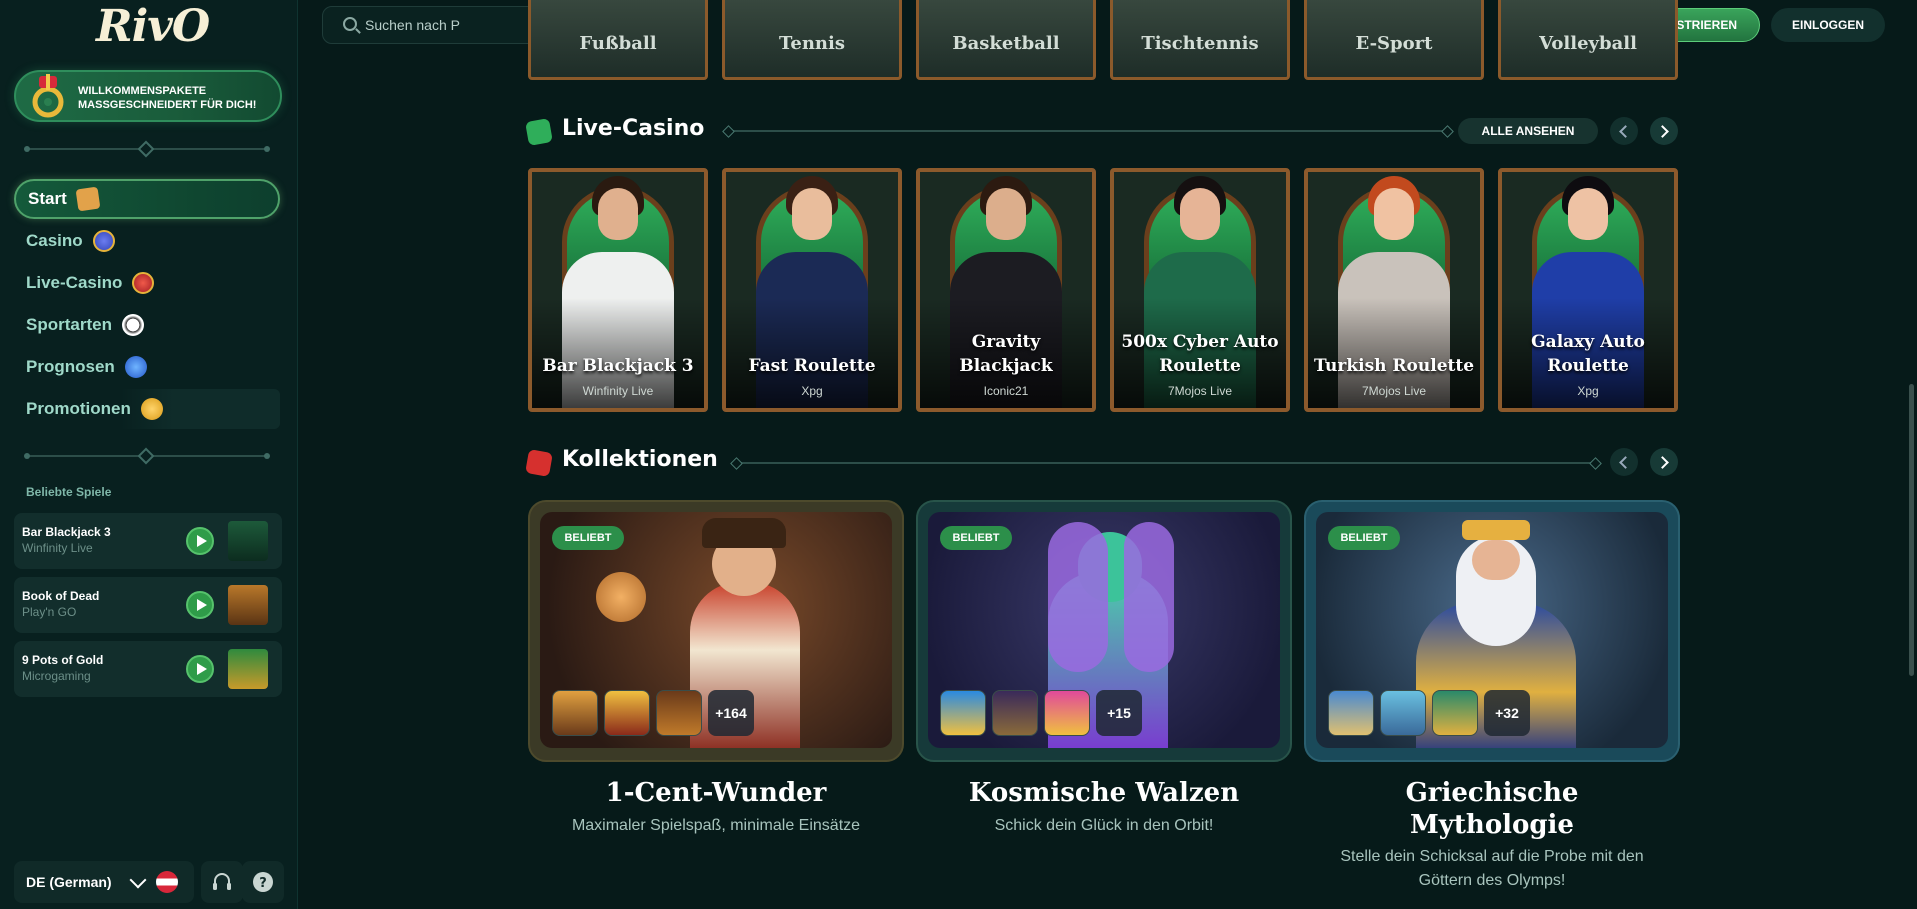 Image resolution: width=1917 pixels, height=909 pixels. I want to click on sport-label: Volleyball, so click(1588, 43).